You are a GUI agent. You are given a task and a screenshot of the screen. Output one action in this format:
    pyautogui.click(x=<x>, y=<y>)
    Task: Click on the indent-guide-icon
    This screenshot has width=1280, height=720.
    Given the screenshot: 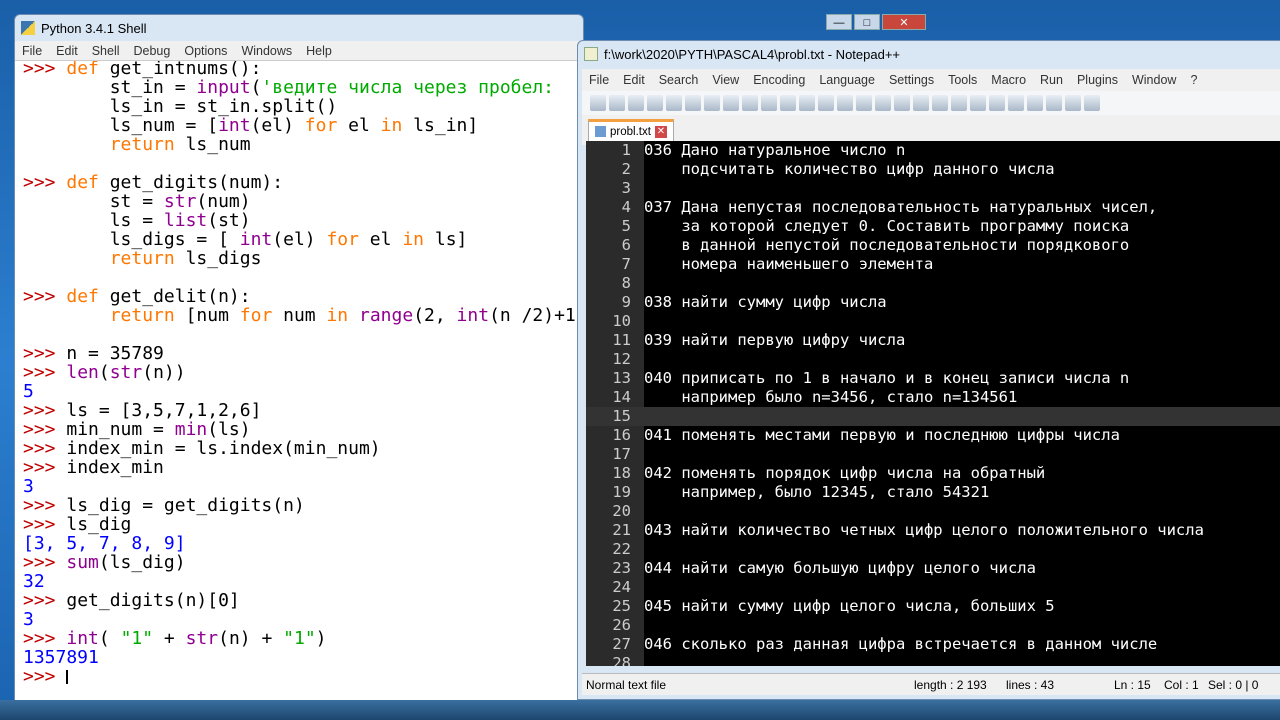 What is the action you would take?
    pyautogui.click(x=978, y=103)
    